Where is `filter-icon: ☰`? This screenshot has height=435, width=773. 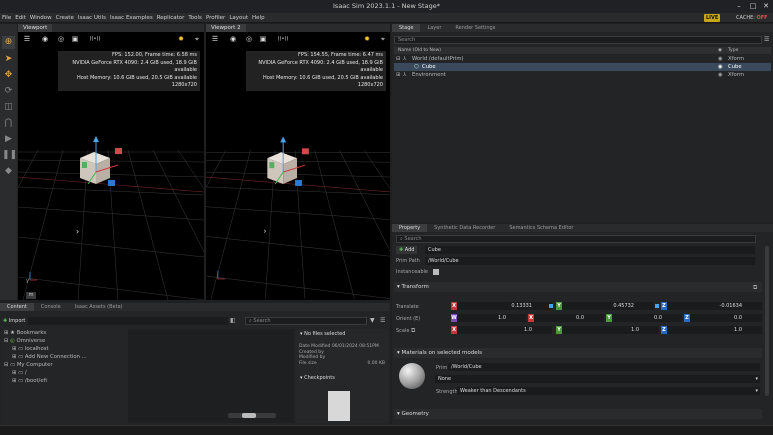 filter-icon: ☰ is located at coordinates (768, 40).